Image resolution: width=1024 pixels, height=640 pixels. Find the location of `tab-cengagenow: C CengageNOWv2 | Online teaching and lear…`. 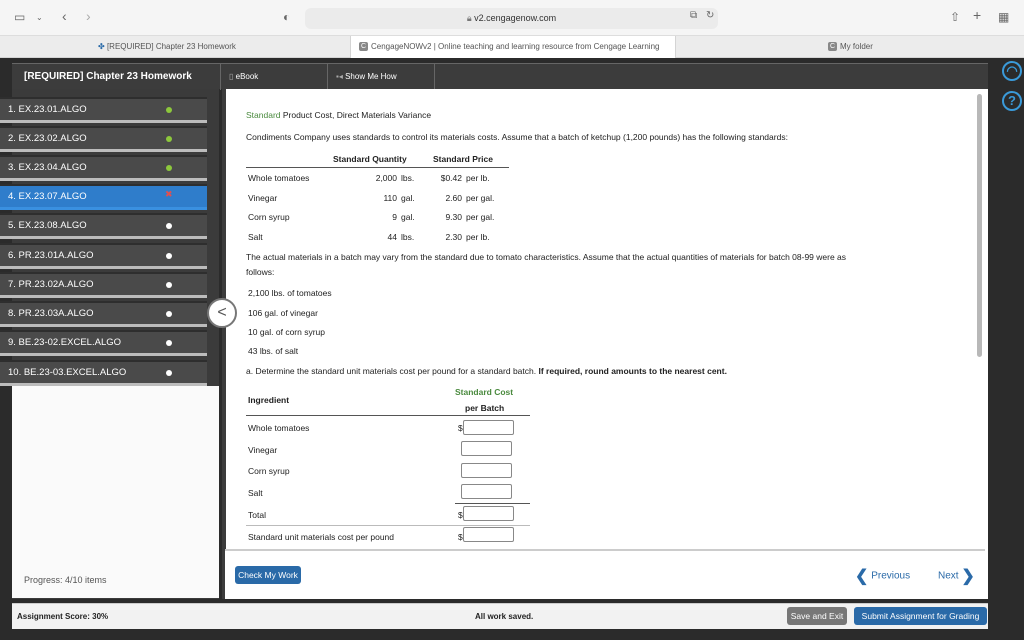

tab-cengagenow: C CengageNOWv2 | Online teaching and lear… is located at coordinates (513, 47).